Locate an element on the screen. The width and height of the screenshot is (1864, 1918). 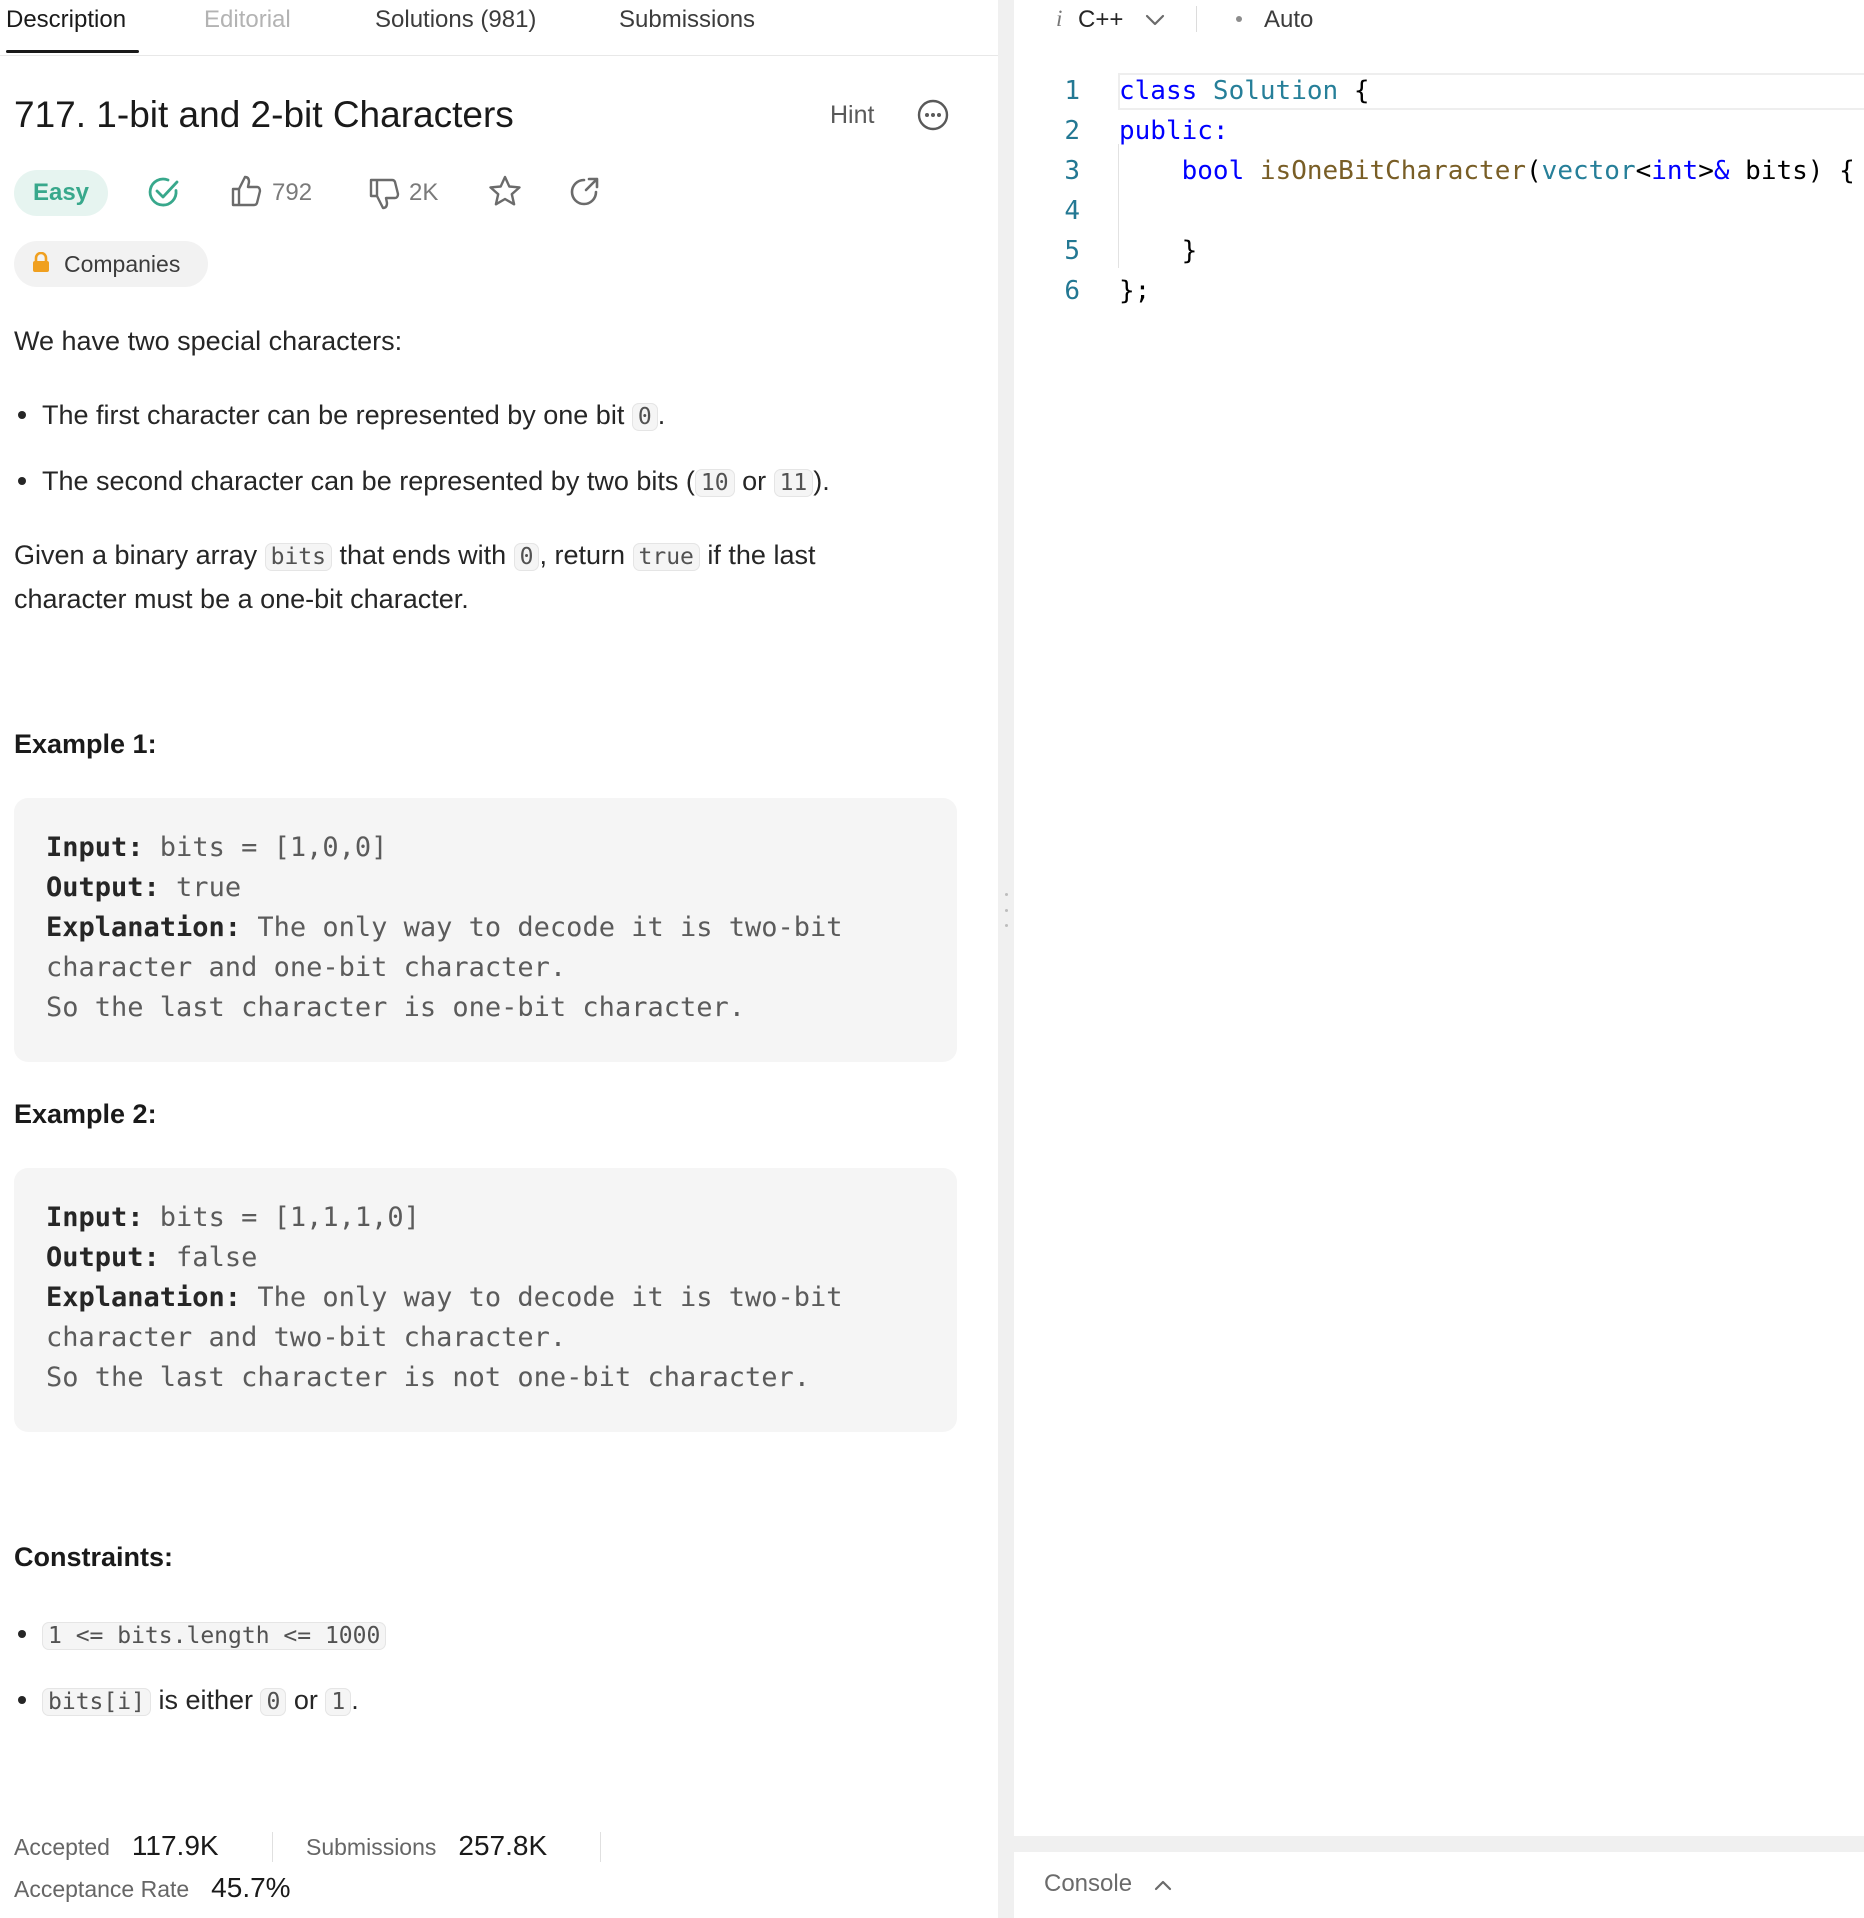
tab-editorial: Editorial is located at coordinates (247, 20).